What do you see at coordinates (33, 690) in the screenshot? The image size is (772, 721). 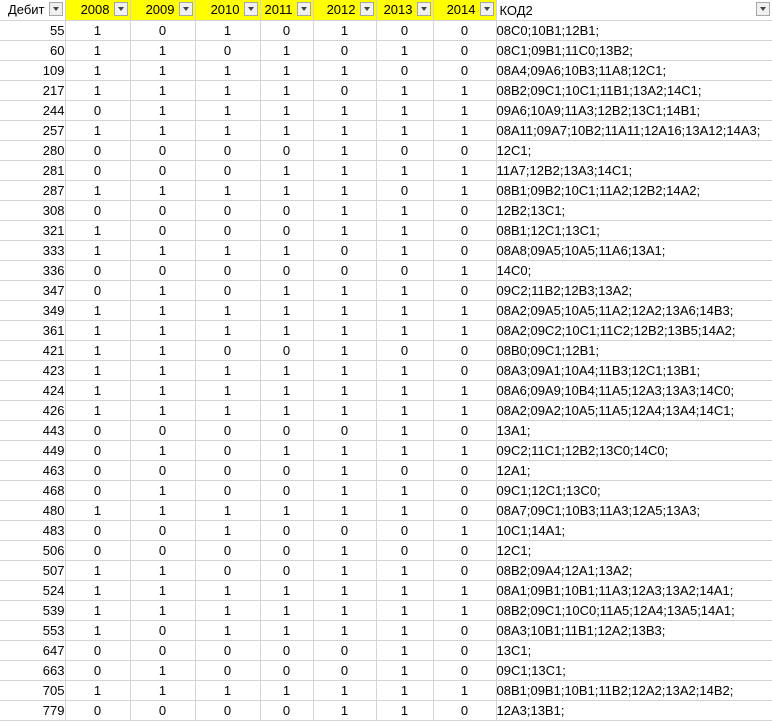 I see `cell-debit: 705` at bounding box center [33, 690].